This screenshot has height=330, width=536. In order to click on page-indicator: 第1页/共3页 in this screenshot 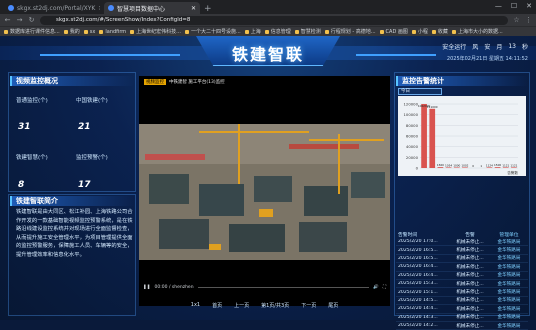, I will do `click(275, 305)`.